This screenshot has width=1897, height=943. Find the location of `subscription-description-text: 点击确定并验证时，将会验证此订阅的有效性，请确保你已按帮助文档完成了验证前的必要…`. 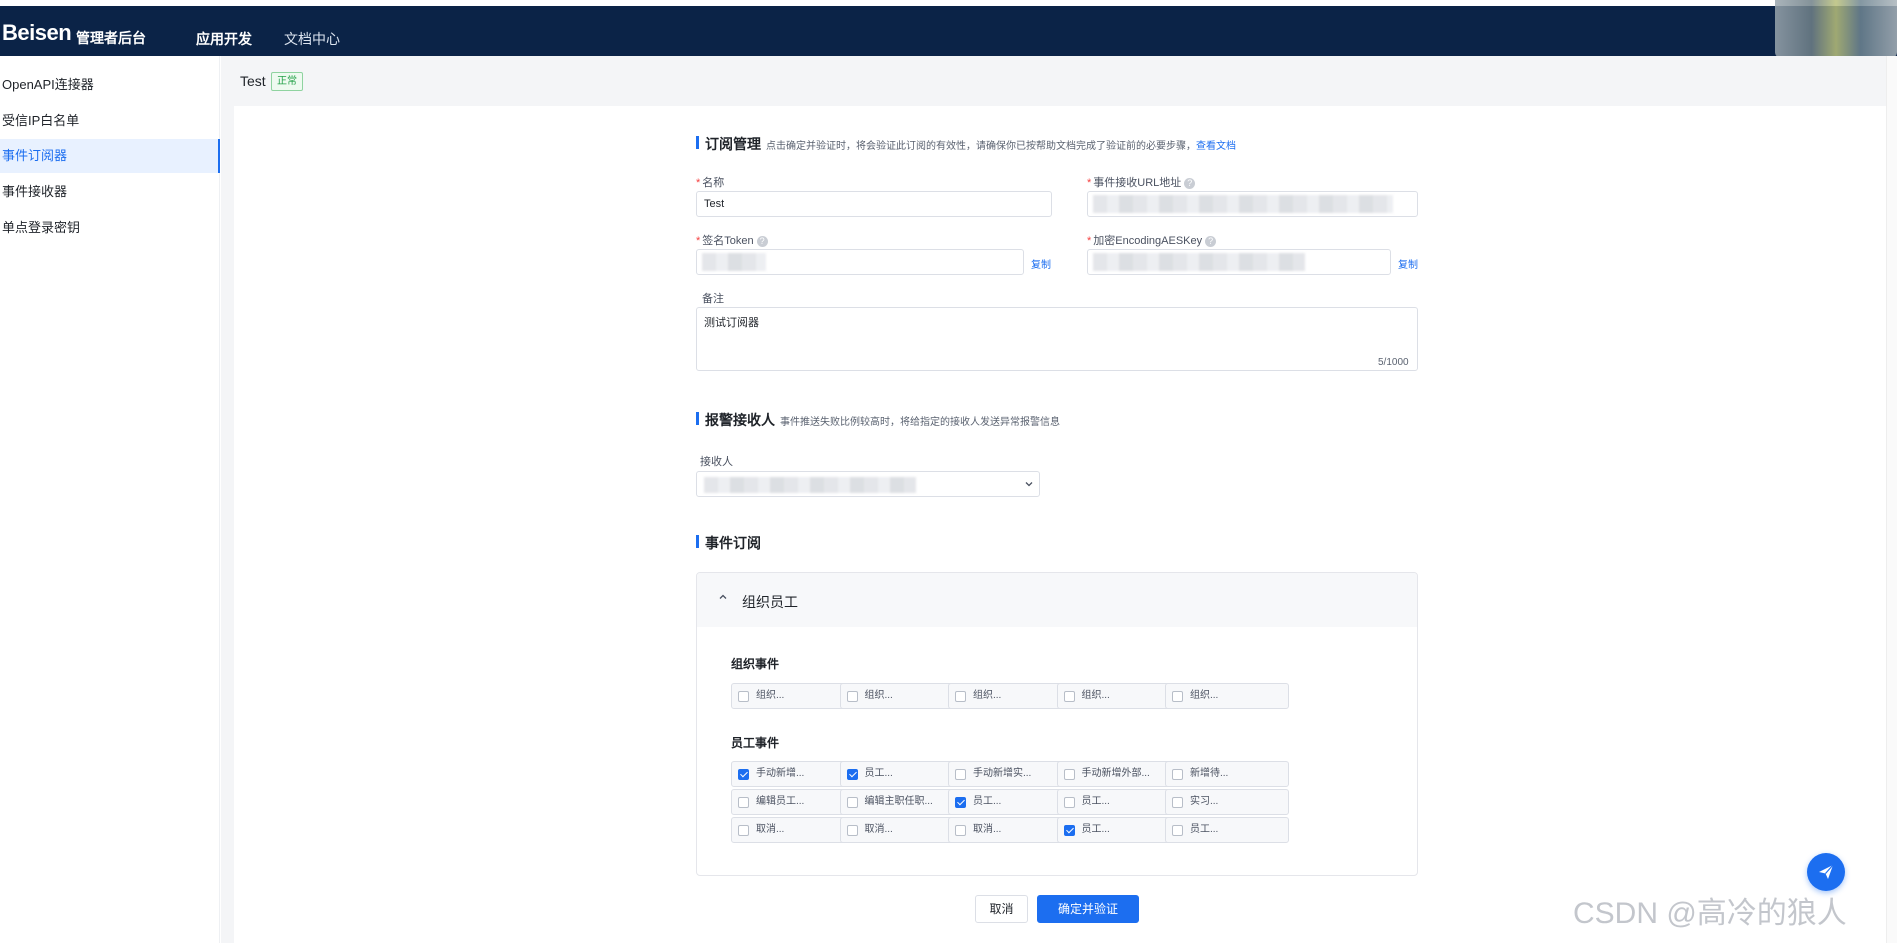

subscription-description-text: 点击确定并验证时，将会验证此订阅的有效性，请确保你已按帮助文档完成了验证前的必要… is located at coordinates (981, 146).